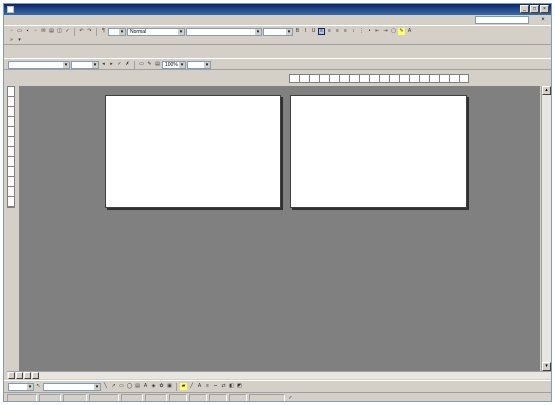  Describe the element at coordinates (81, 31) in the screenshot. I see `undo-icon: ↶` at that location.